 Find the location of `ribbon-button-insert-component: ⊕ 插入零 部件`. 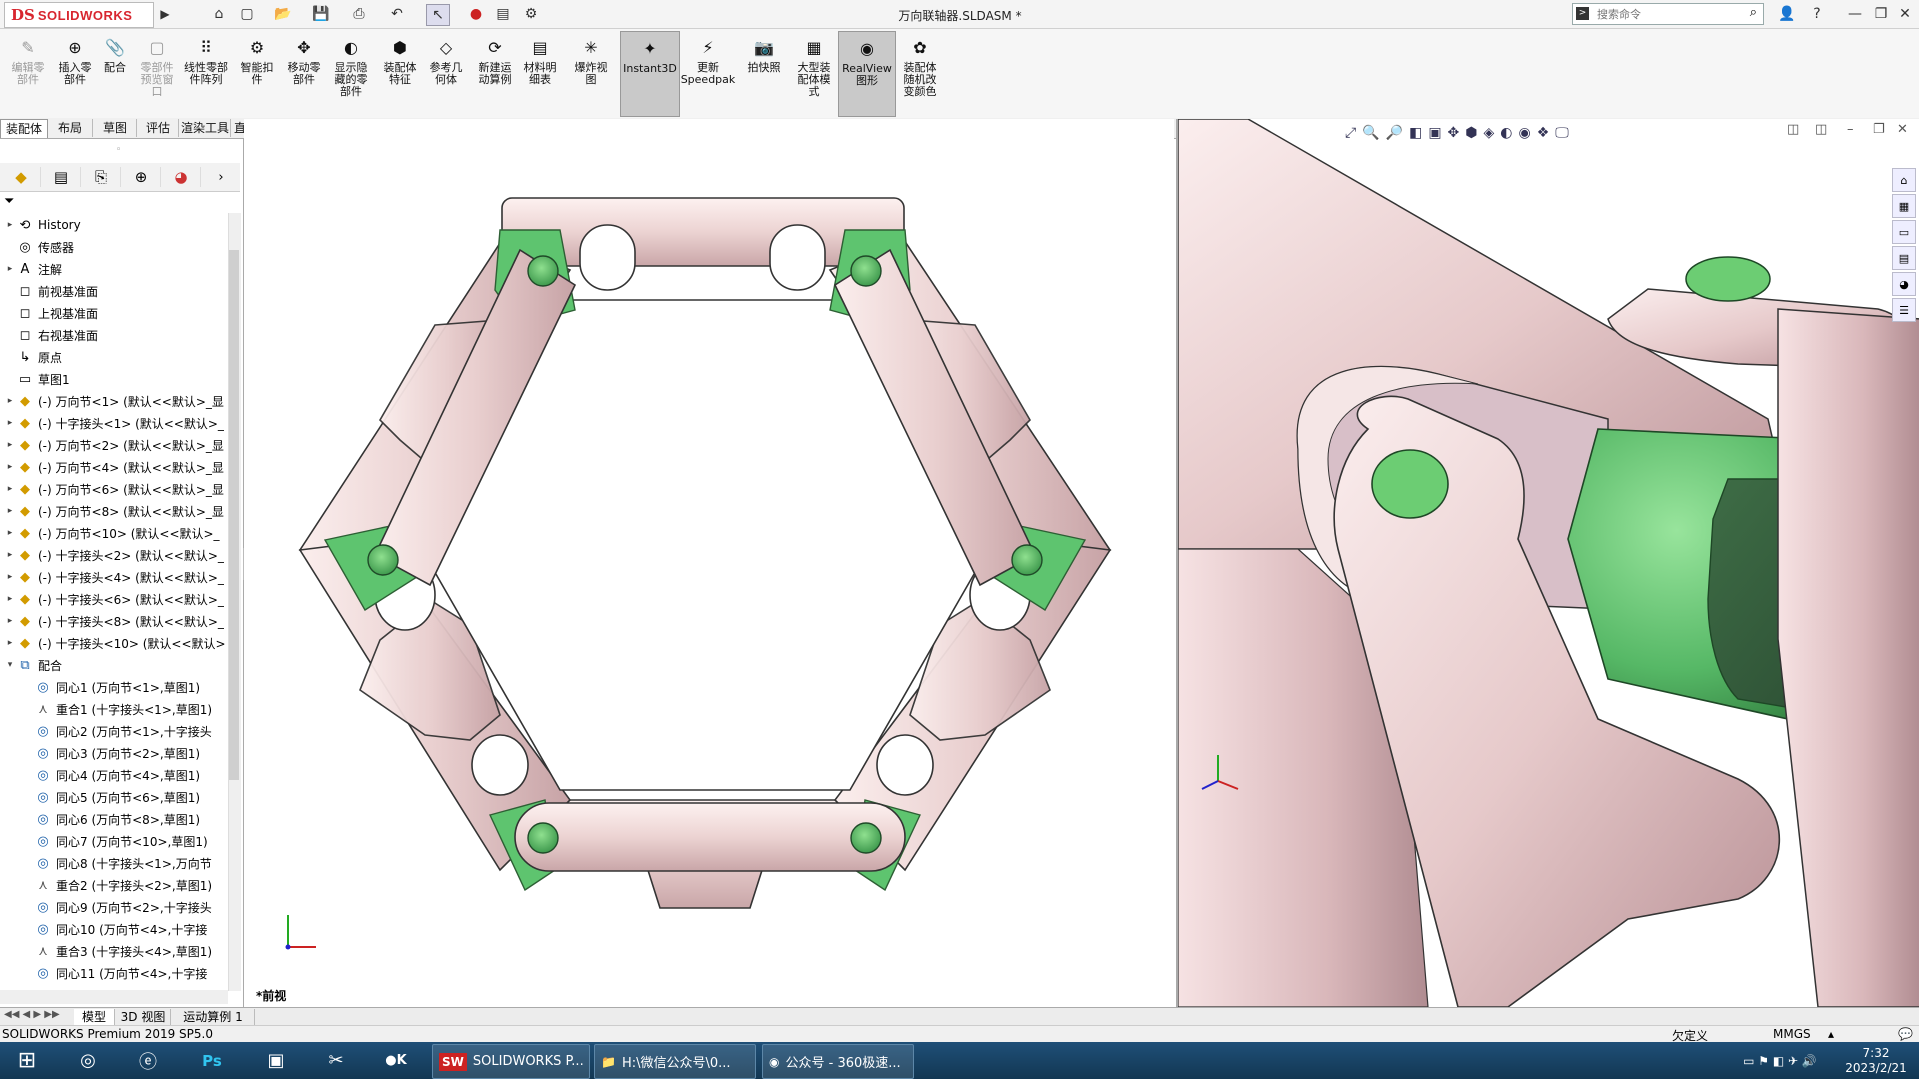

ribbon-button-insert-component: ⊕ 插入零 部件 is located at coordinates (75, 73).